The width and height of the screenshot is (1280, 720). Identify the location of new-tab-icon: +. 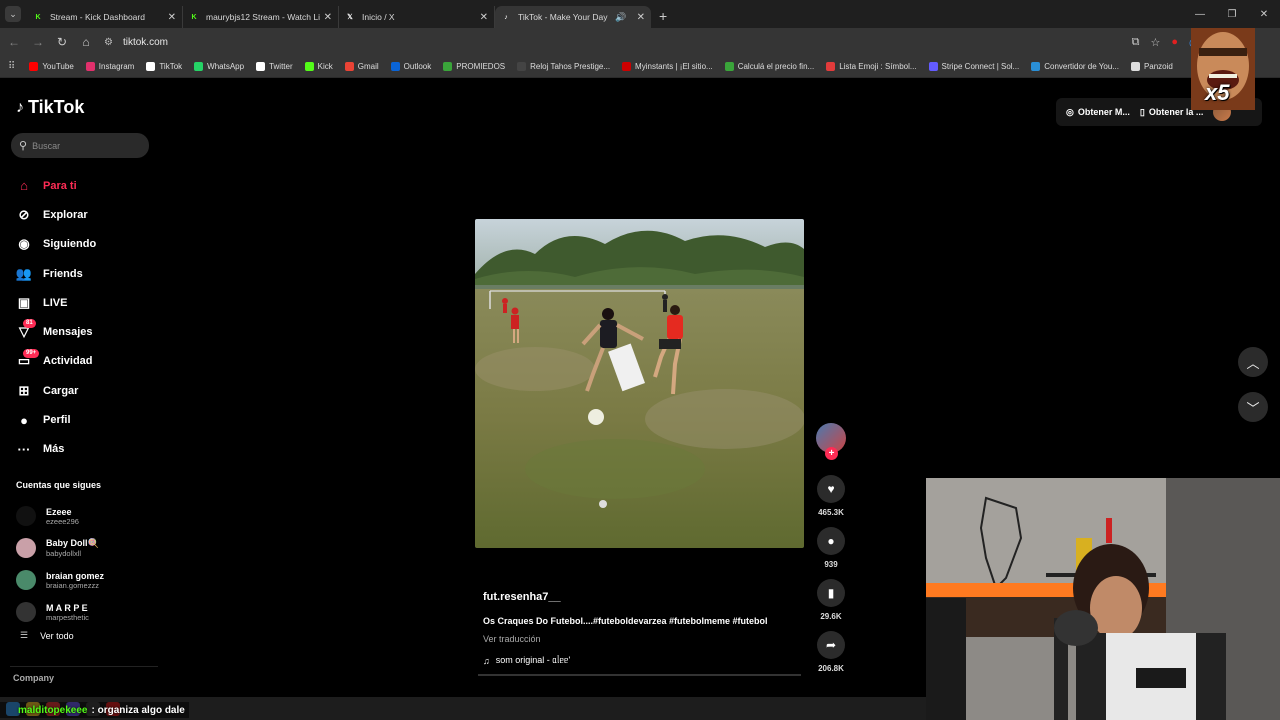
(663, 16).